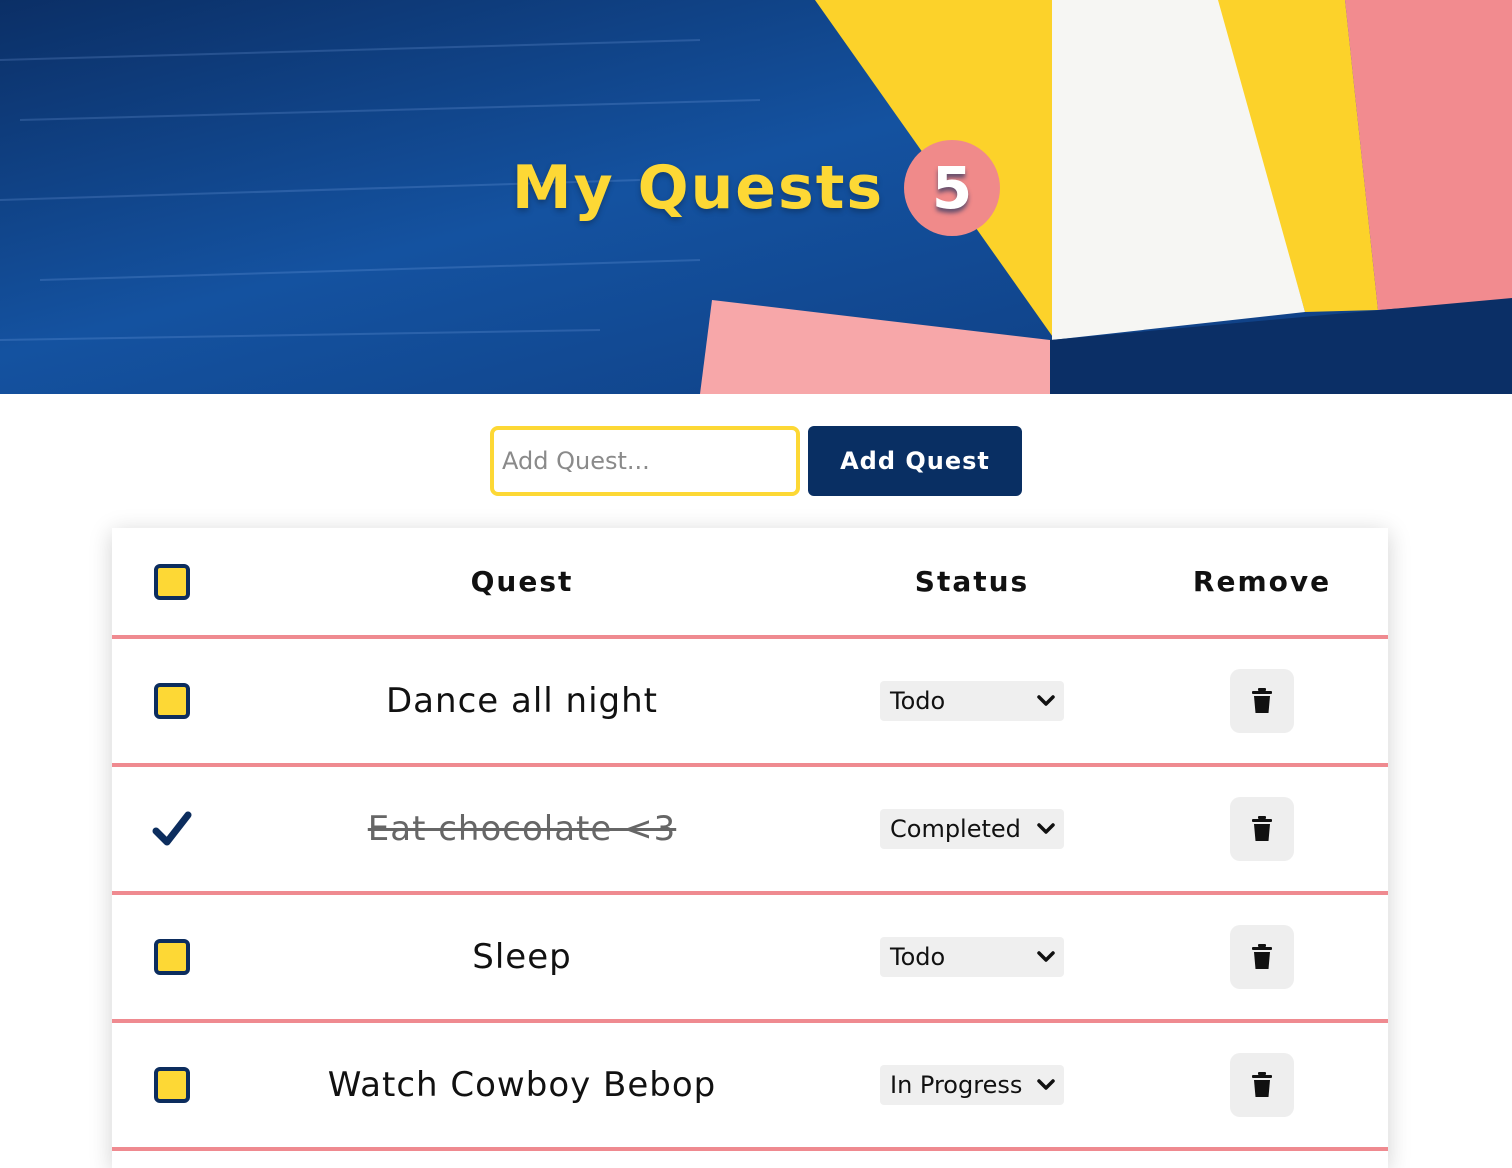 The height and width of the screenshot is (1168, 1512). I want to click on row-status-cell: Completed, so click(972, 829).